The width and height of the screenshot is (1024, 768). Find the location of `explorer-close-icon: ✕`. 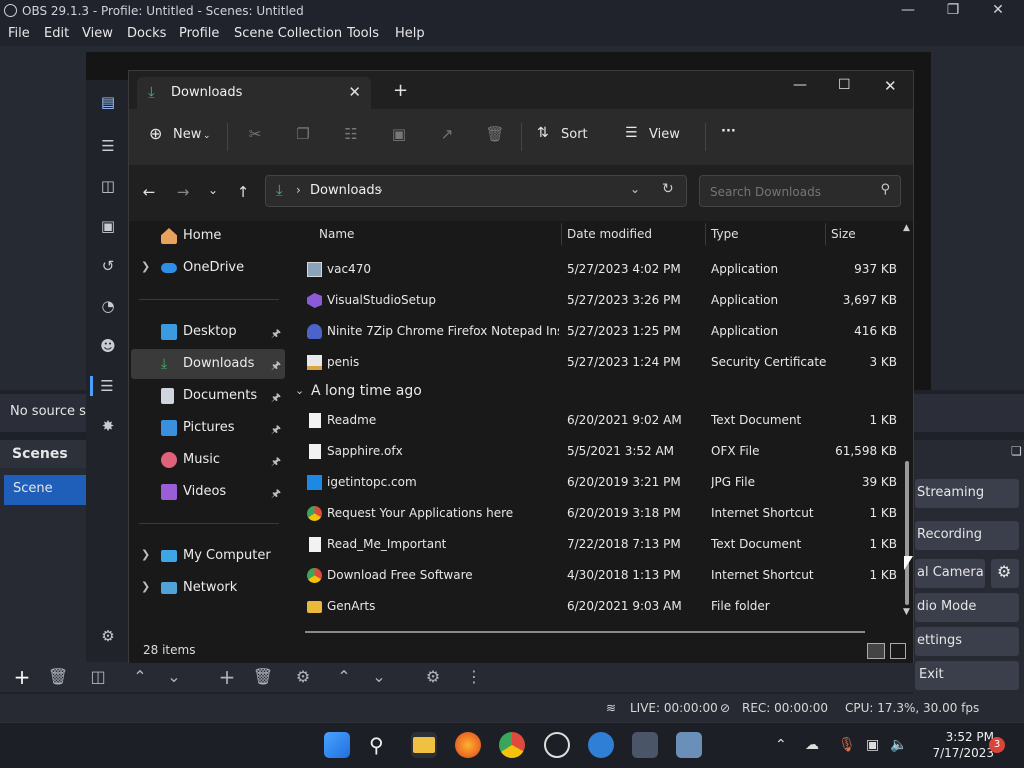

explorer-close-icon: ✕ is located at coordinates (890, 86).